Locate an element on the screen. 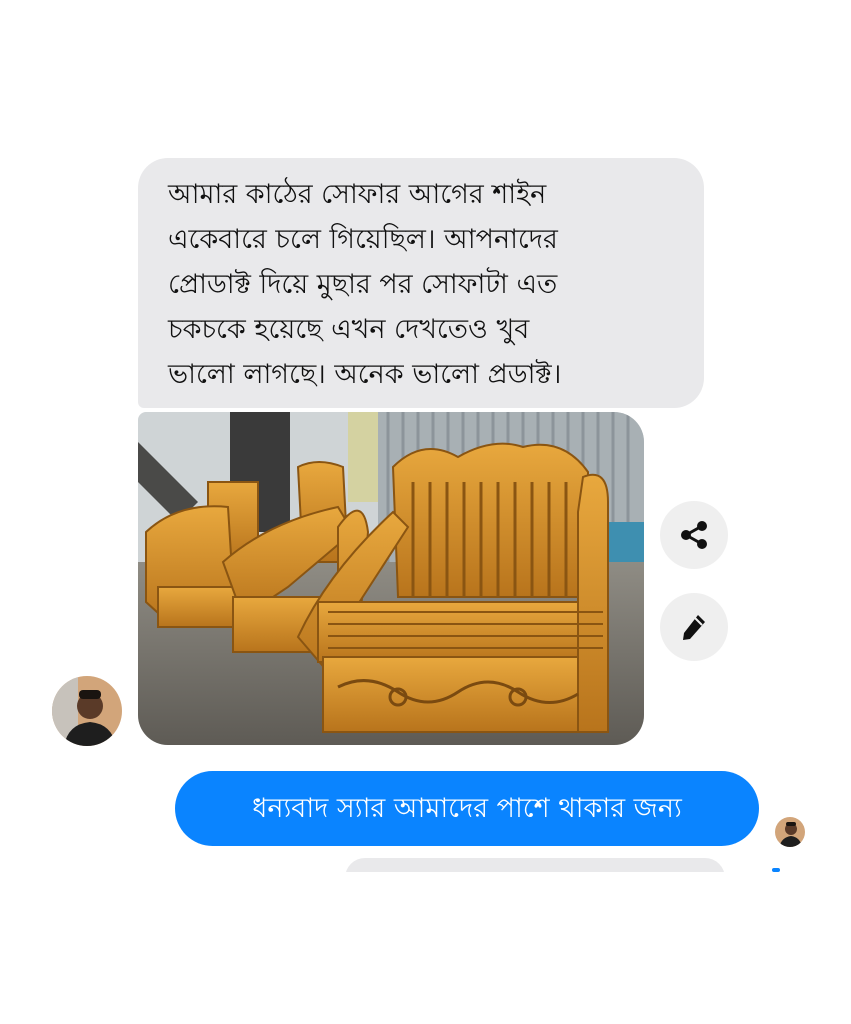  avatar-photo-small is located at coordinates (790, 832).